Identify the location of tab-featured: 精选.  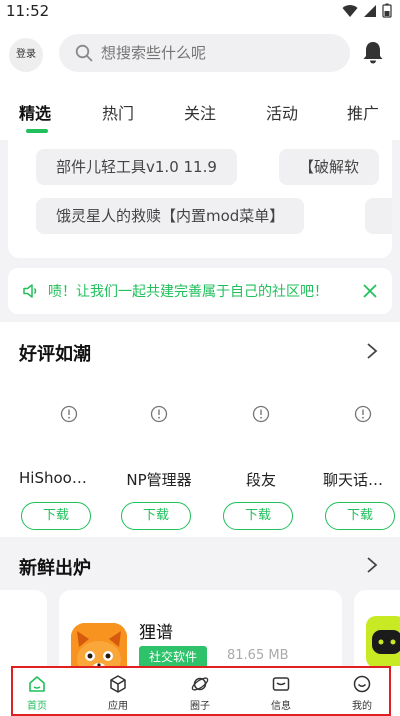
(35, 112).